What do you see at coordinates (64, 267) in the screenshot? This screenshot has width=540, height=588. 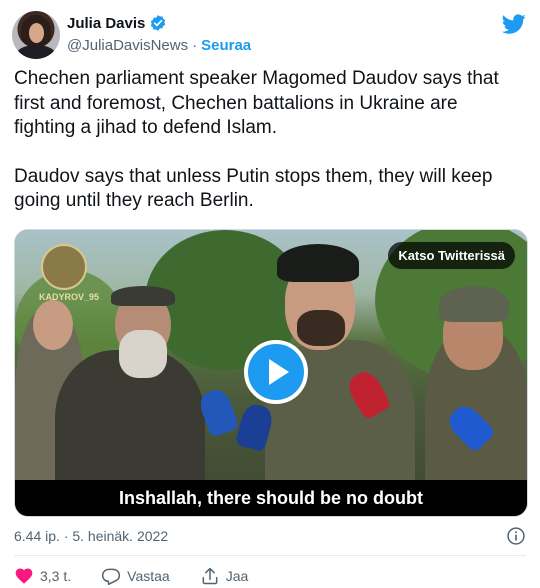 I see `channel-emblem-logo` at bounding box center [64, 267].